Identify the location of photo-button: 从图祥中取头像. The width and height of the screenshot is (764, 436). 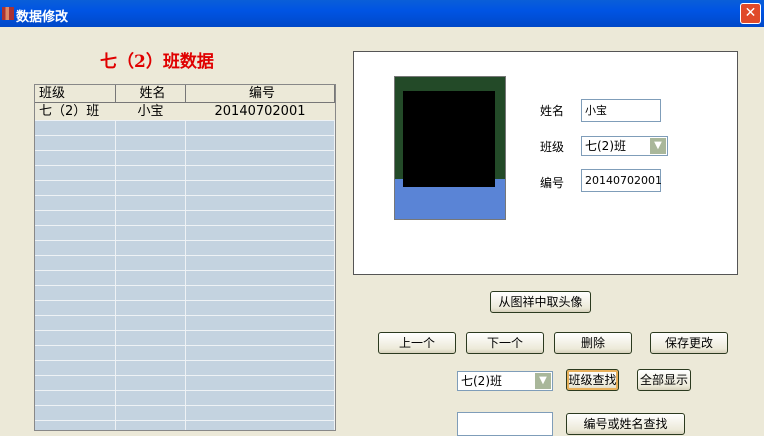
(540, 302).